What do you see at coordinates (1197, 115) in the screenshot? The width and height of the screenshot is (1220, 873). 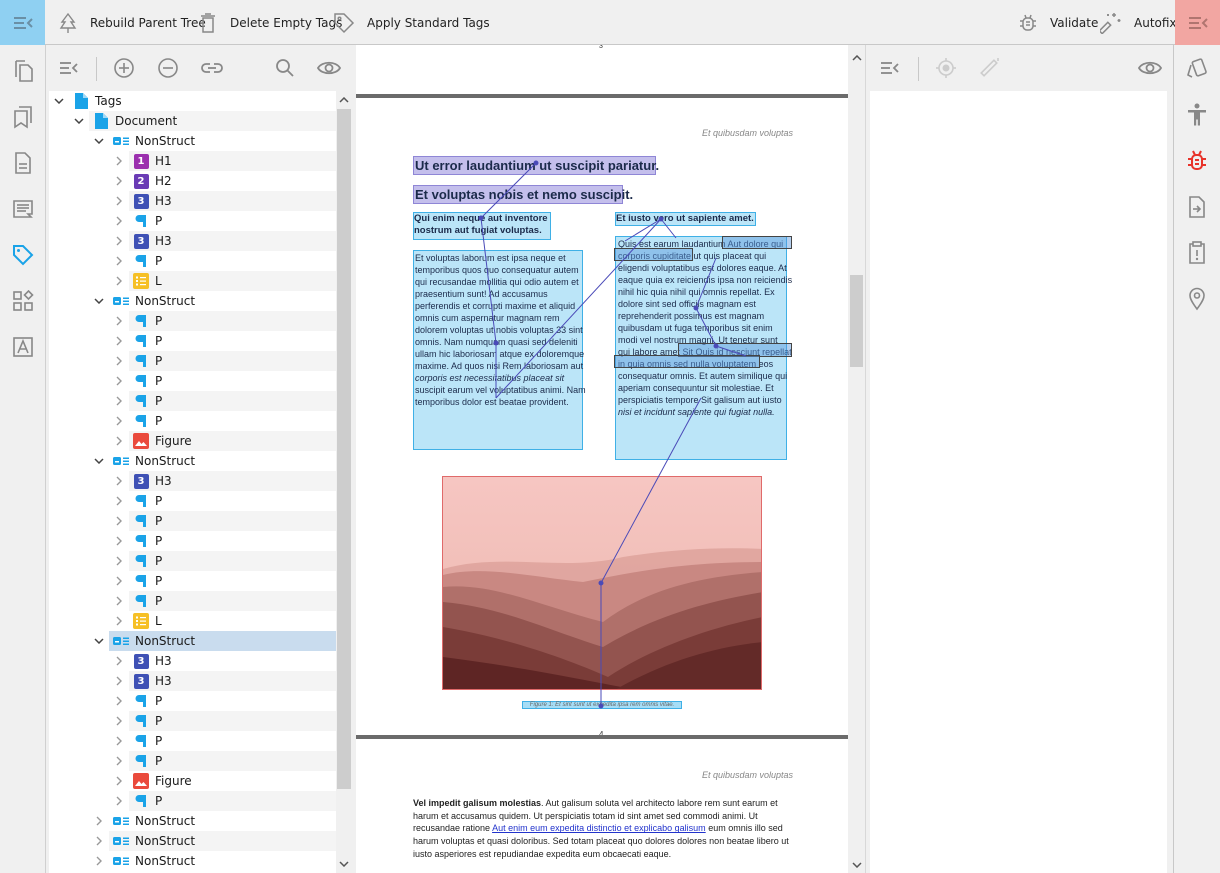 I see `accessibility-button` at bounding box center [1197, 115].